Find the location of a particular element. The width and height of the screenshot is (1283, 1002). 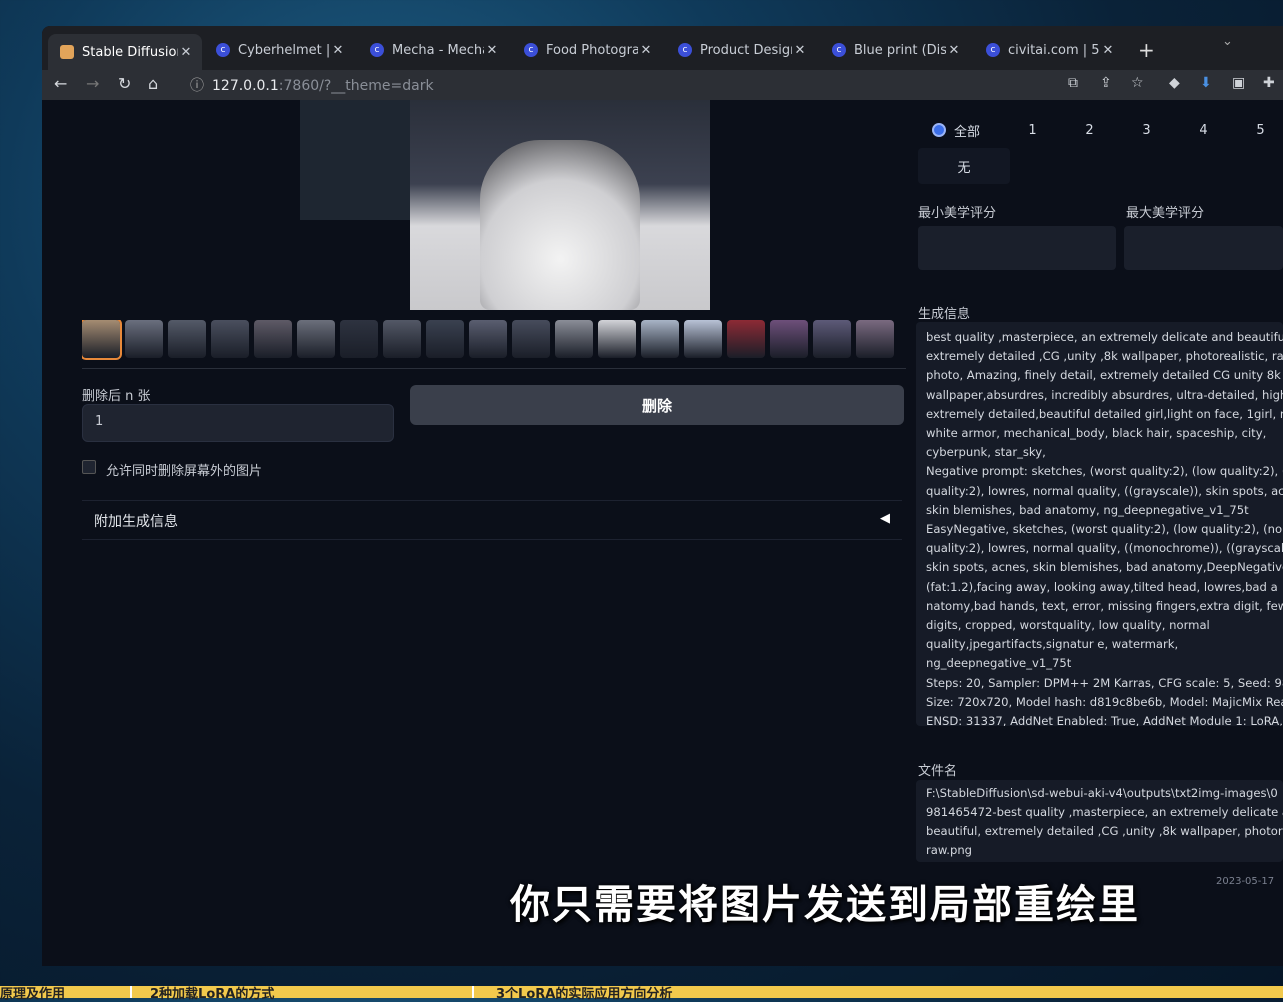

tab-stable-diffusion: Stable Diffusion ✕ is located at coordinates (125, 52).